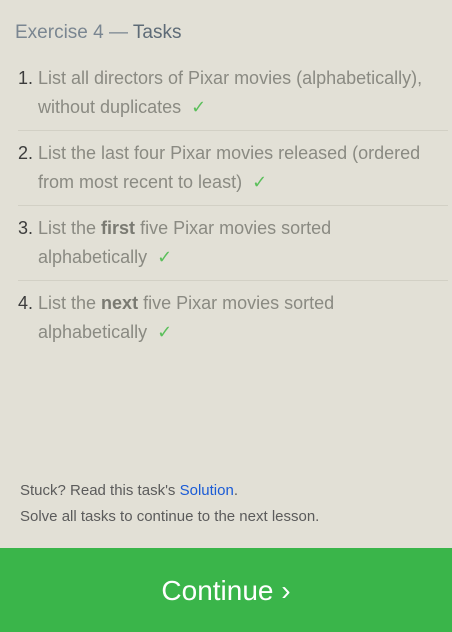 This screenshot has height=632, width=452. I want to click on task-number: 2., so click(26, 153).